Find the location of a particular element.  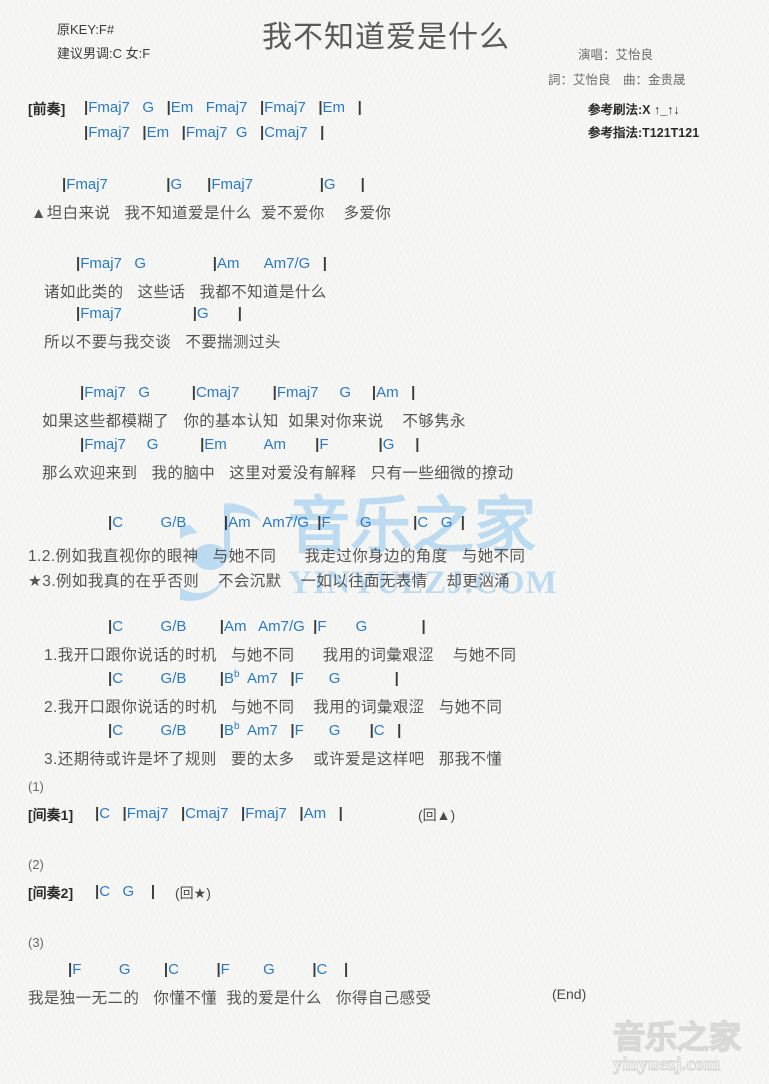

verse-c-chord-line-1: |Fmaj7 G |Cmaj7 |Fmaj7 G |Am | is located at coordinates (248, 392).